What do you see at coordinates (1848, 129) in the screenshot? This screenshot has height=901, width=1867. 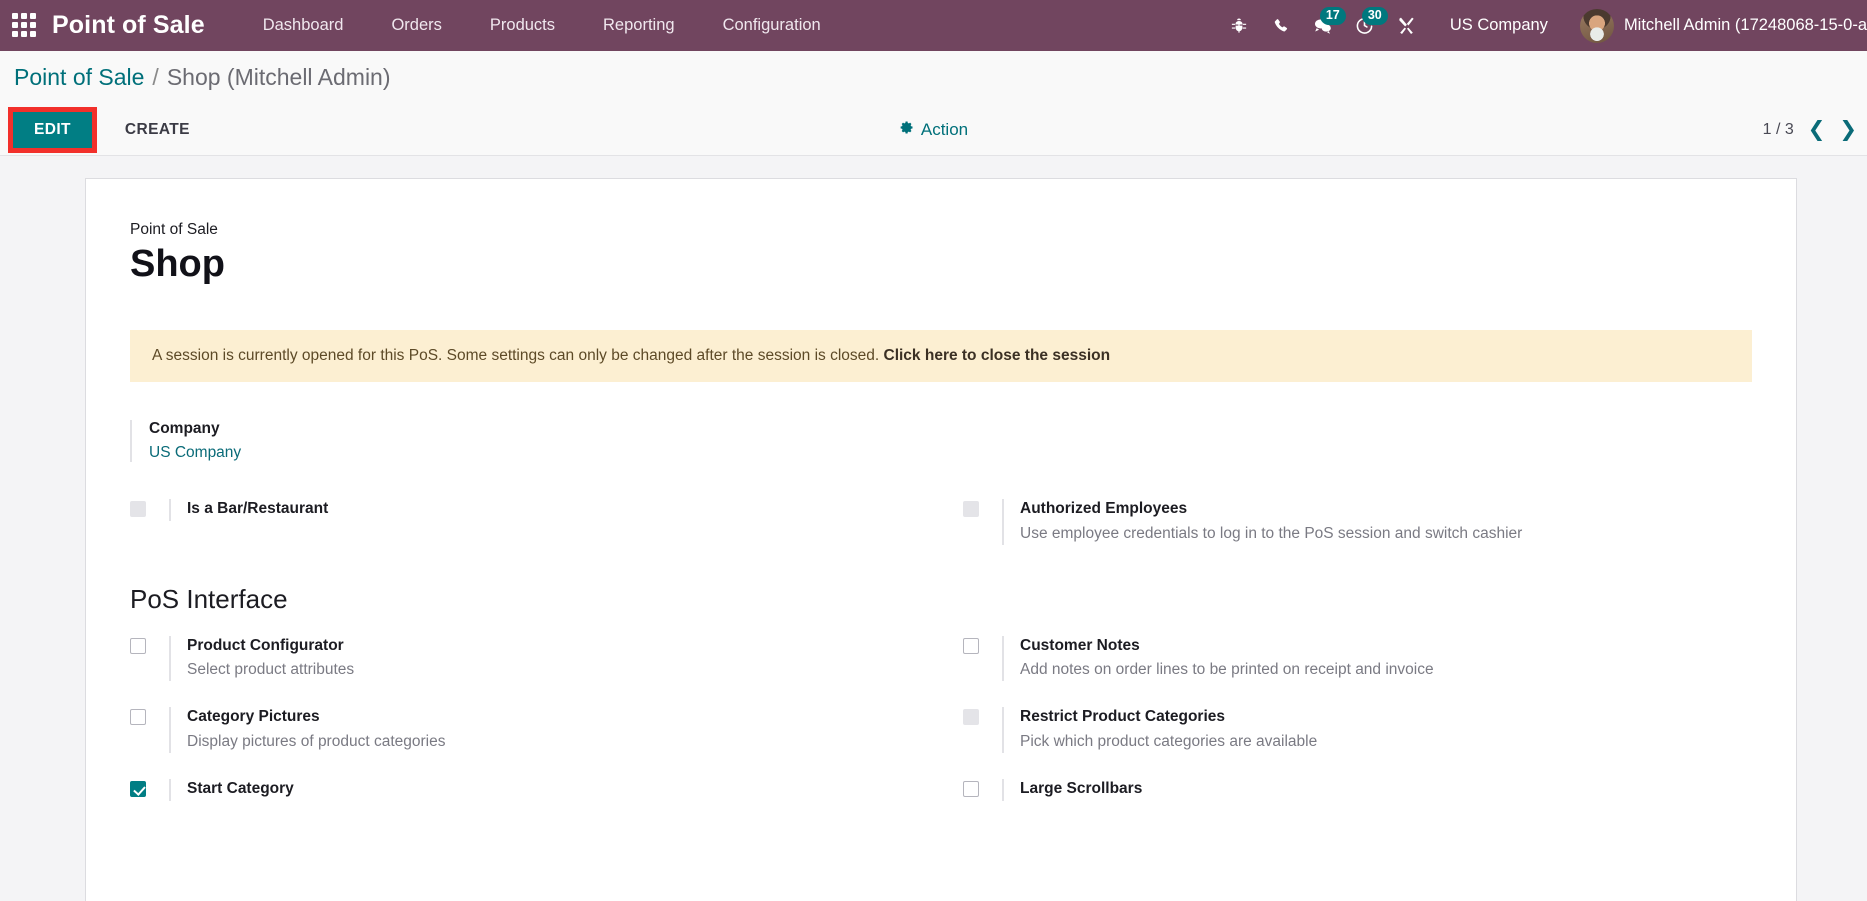 I see `chevron-right-icon: ❯` at bounding box center [1848, 129].